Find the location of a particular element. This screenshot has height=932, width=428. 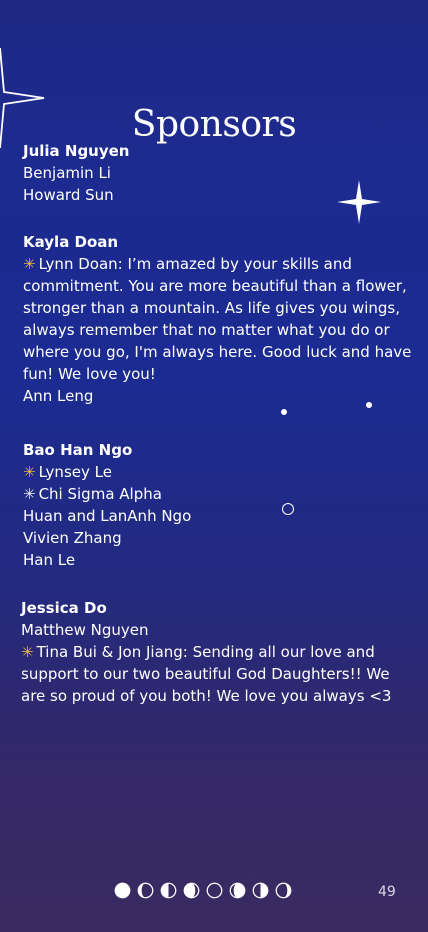

sponsor-line: Matthew Nguyen is located at coordinates (85, 630).